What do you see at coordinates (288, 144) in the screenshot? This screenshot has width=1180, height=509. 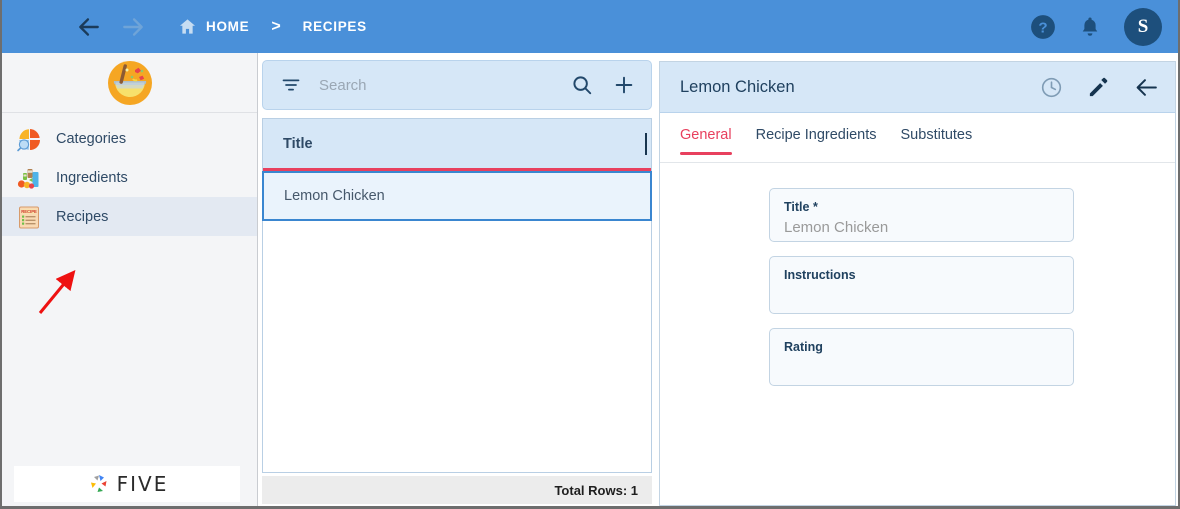 I see `grid-column-header-title: Title` at bounding box center [288, 144].